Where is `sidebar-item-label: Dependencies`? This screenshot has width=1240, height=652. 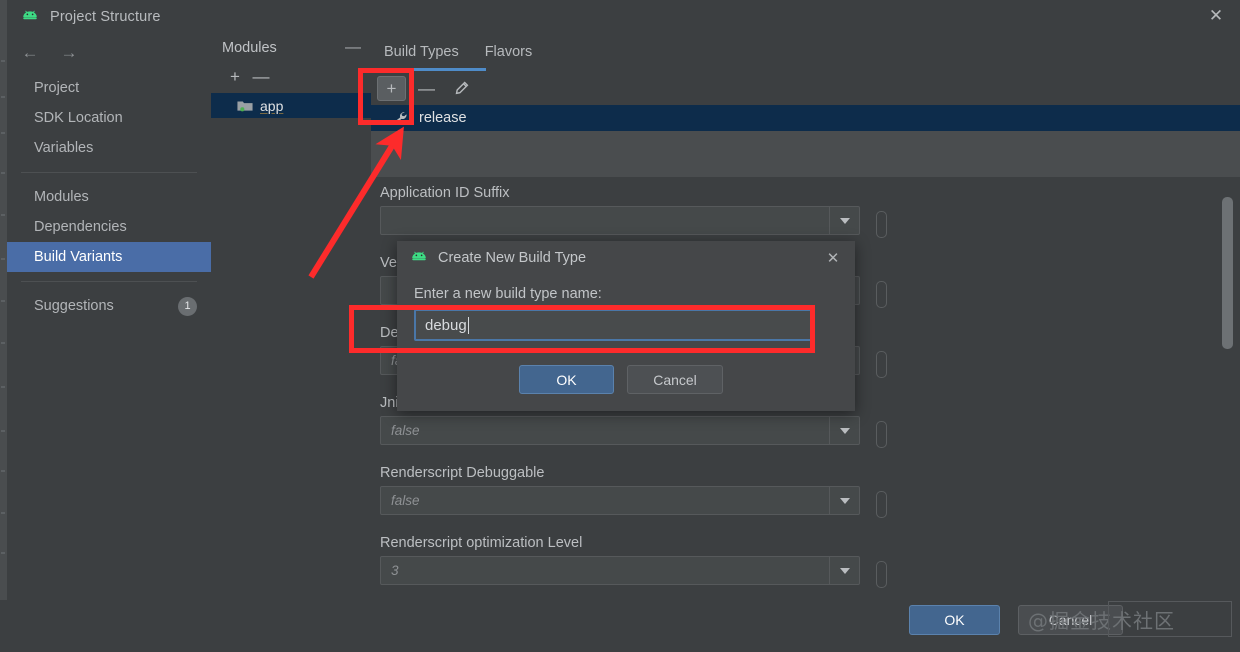 sidebar-item-label: Dependencies is located at coordinates (80, 227).